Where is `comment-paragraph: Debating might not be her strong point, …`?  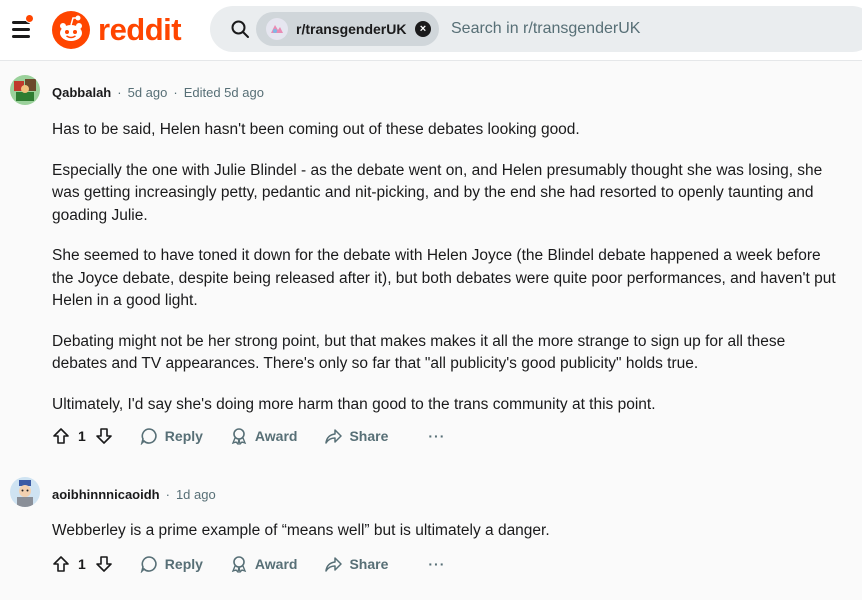
comment-paragraph: Debating might not be her strong point, … is located at coordinates (419, 352).